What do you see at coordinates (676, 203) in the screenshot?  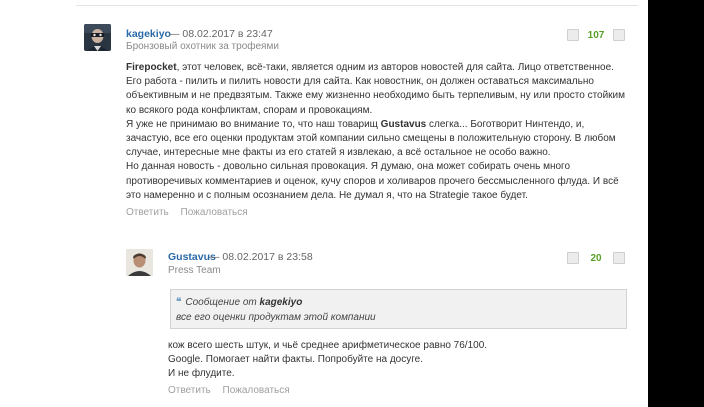 I see `page-edge-black` at bounding box center [676, 203].